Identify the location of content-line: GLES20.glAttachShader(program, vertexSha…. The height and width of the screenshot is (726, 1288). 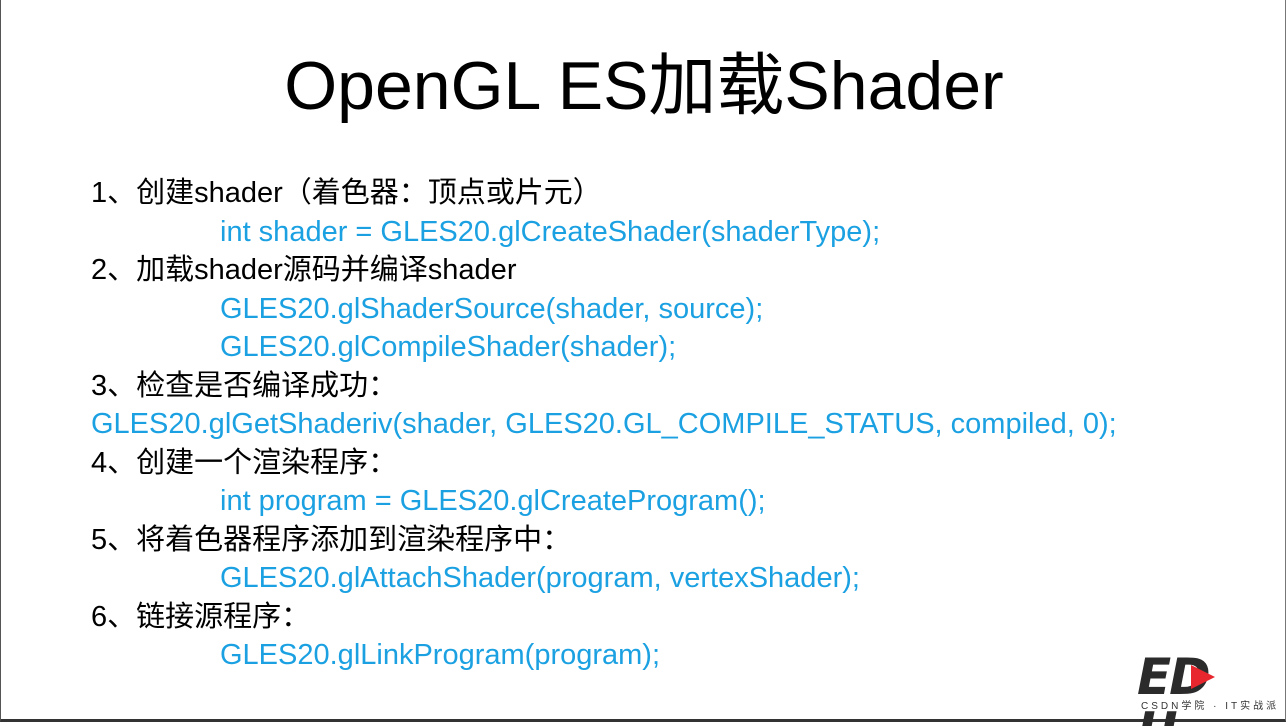
(540, 578).